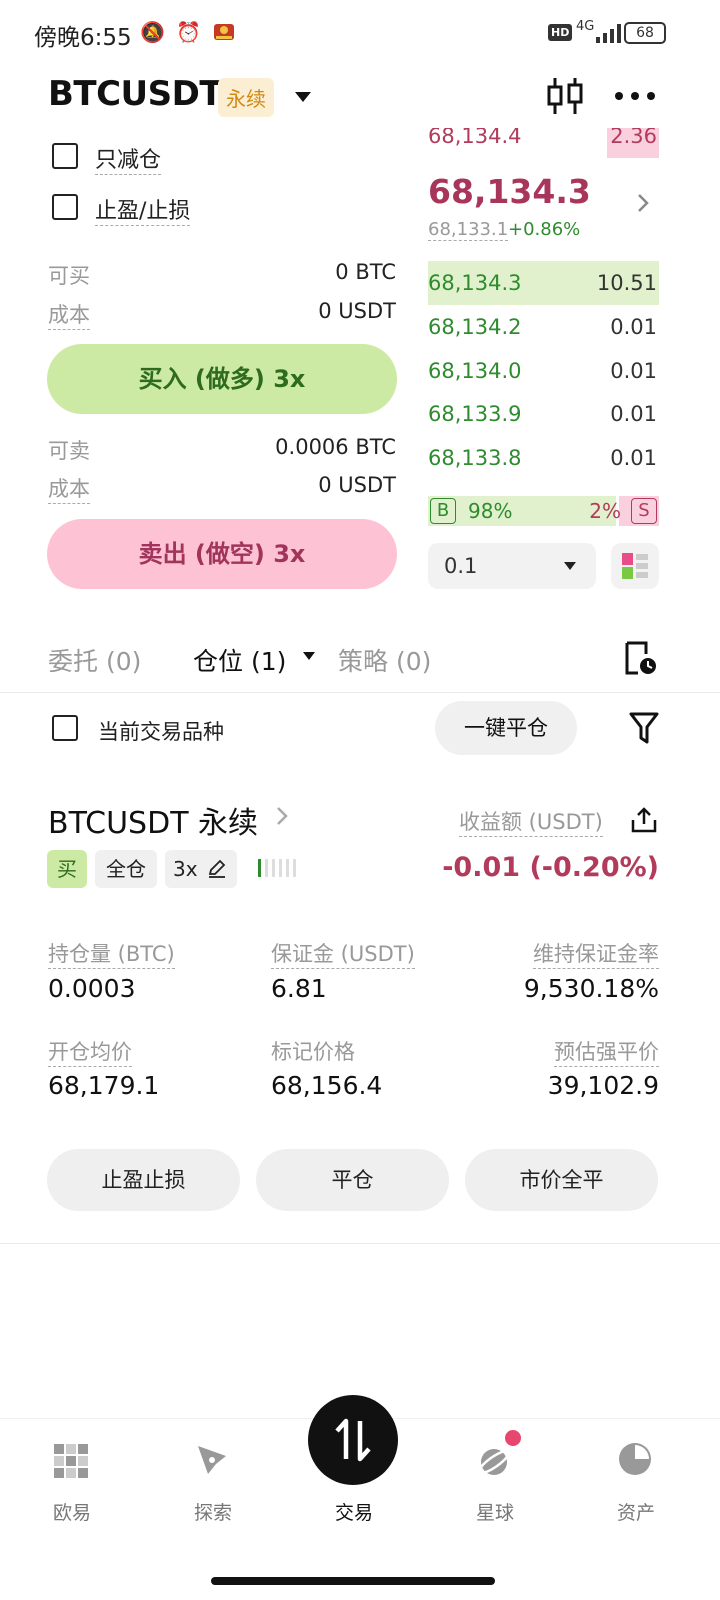  Describe the element at coordinates (104, 1085) in the screenshot. I see `entry-price-value: 68,179.1` at that location.